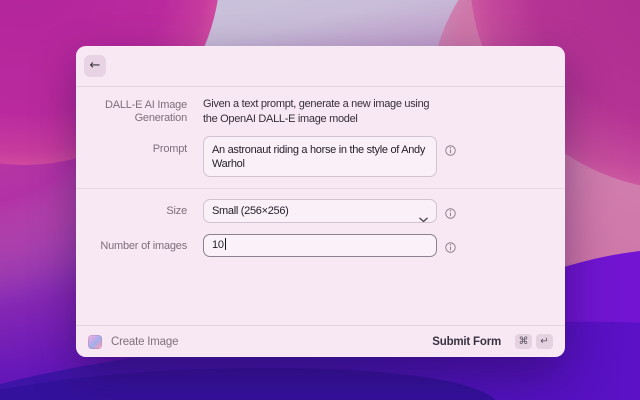  Describe the element at coordinates (450, 211) in the screenshot. I see `size-info-icon` at that location.